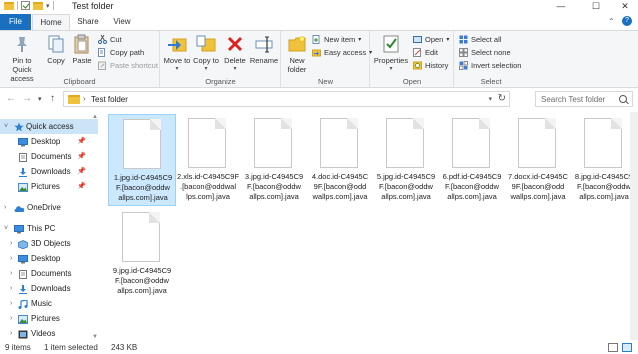 The width and height of the screenshot is (638, 354). I want to click on copy-button: Copy, so click(56, 49).